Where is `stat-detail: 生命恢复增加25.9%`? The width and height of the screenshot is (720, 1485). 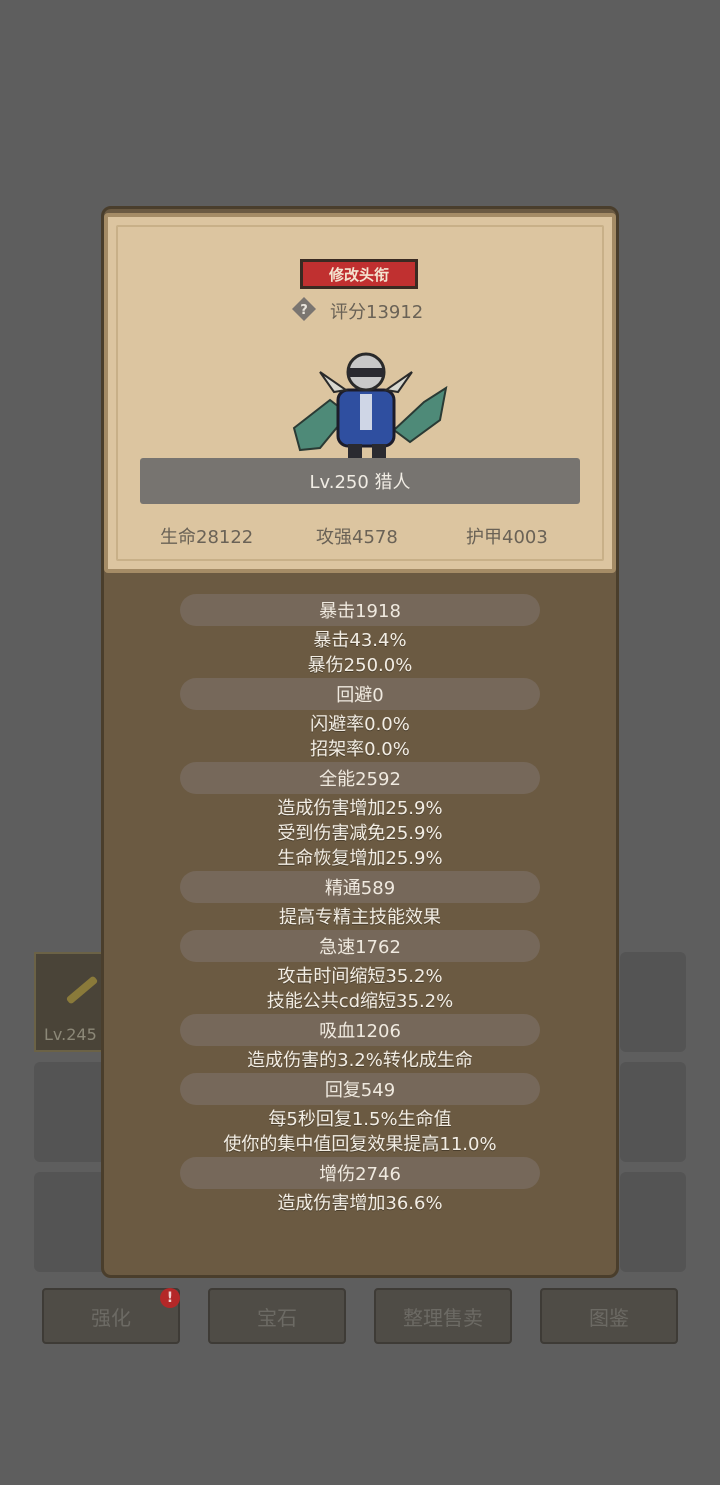
stat-detail: 生命恢复增加25.9% is located at coordinates (360, 858).